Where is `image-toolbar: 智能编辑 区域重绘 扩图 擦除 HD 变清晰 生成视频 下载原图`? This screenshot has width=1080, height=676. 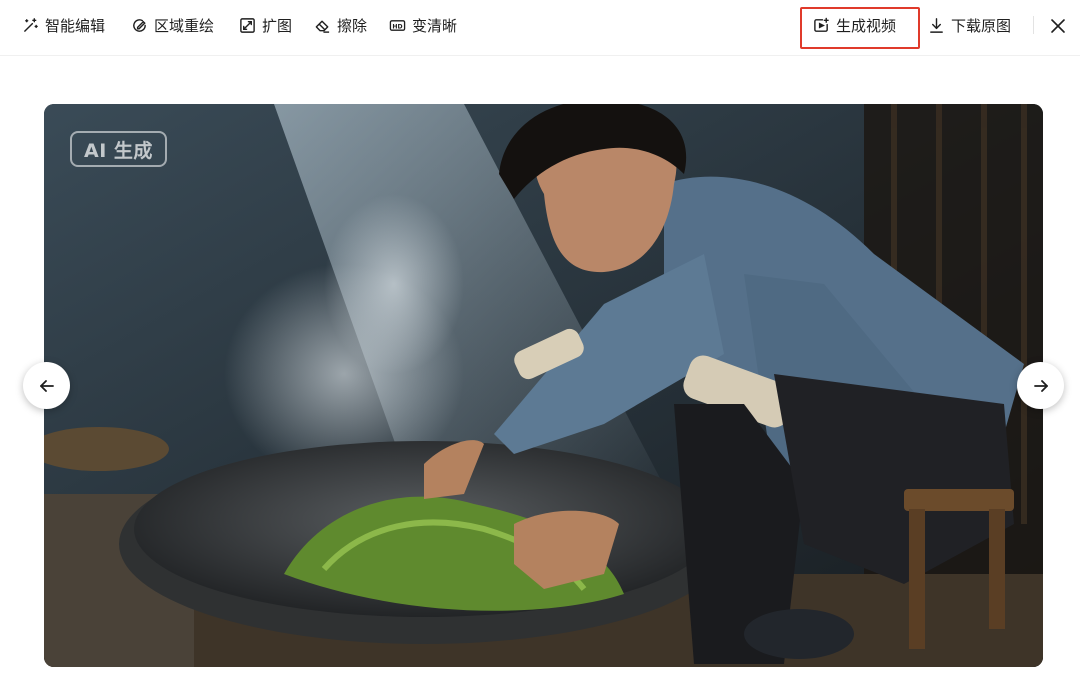
image-toolbar: 智能编辑 区域重绘 扩图 擦除 HD 变清晰 生成视频 下载原图 is located at coordinates (540, 28).